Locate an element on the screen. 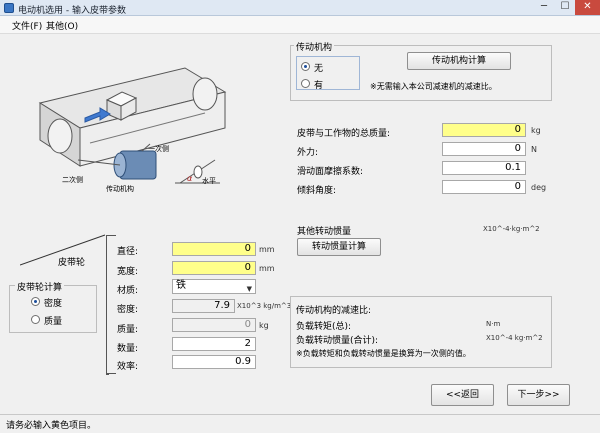  radio-density is located at coordinates (35, 301).